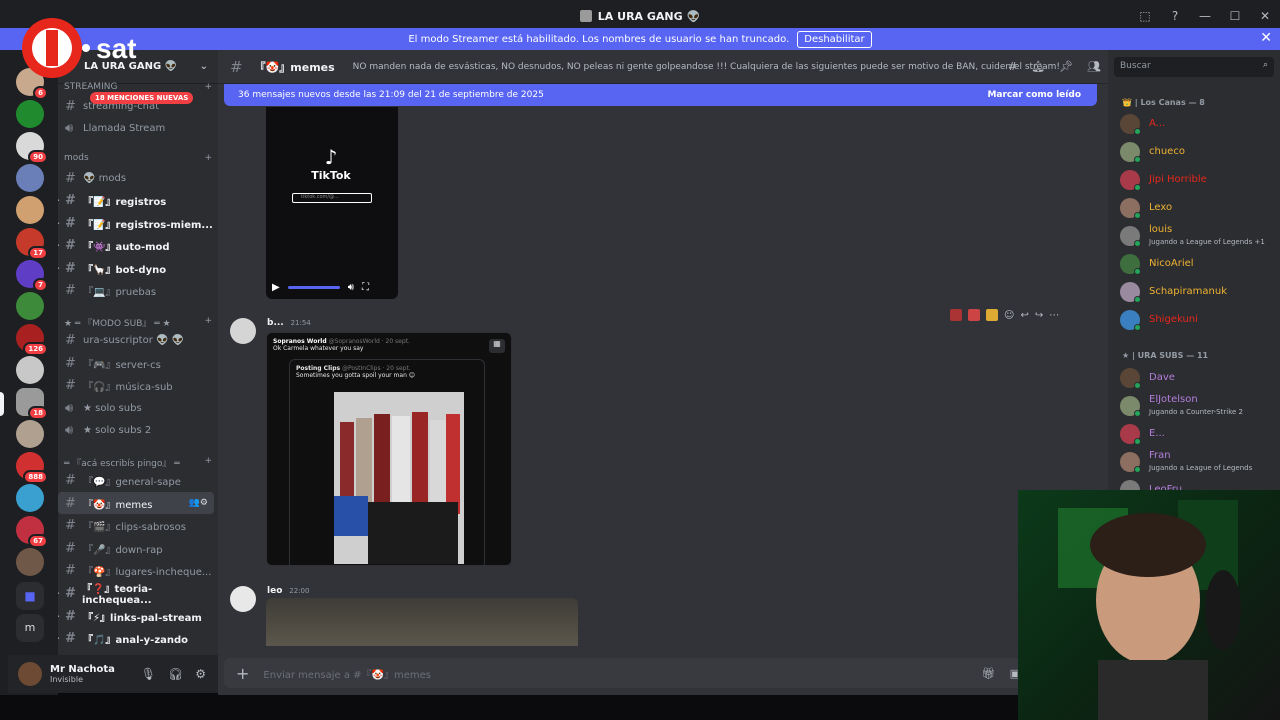 Image resolution: width=1280 pixels, height=720 pixels. What do you see at coordinates (1034, 95) in the screenshot?
I see `mark-read-button: Marcar como leído` at bounding box center [1034, 95].